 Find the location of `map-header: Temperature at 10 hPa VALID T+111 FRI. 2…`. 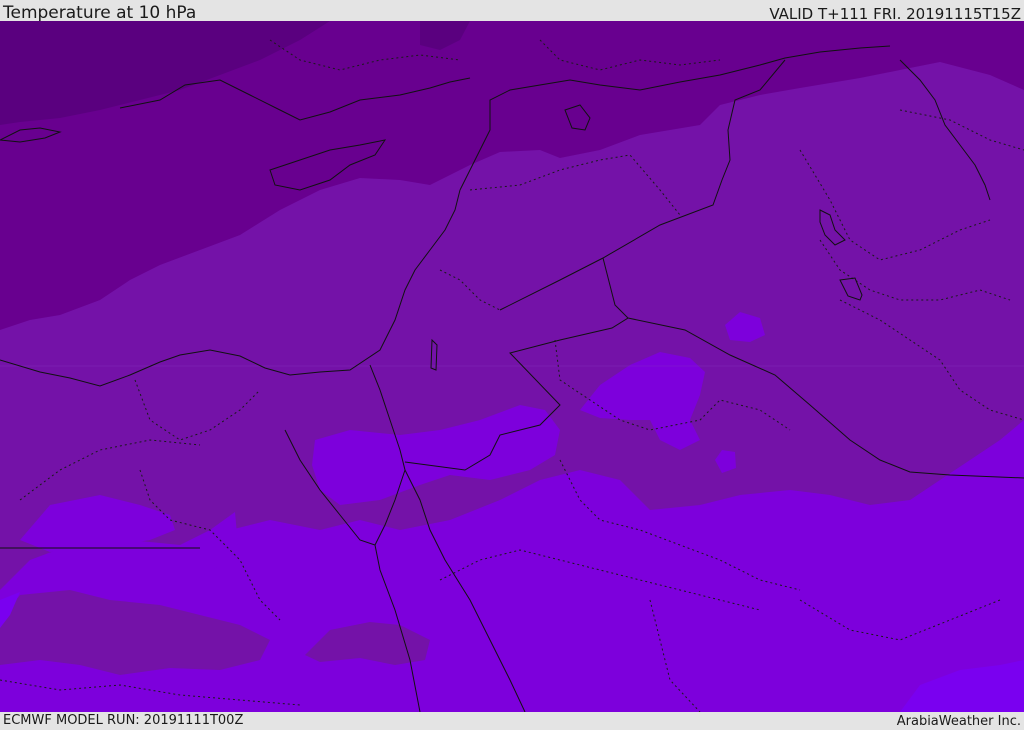

map-header: Temperature at 10 hPa VALID T+111 FRI. 2… is located at coordinates (512, 11).